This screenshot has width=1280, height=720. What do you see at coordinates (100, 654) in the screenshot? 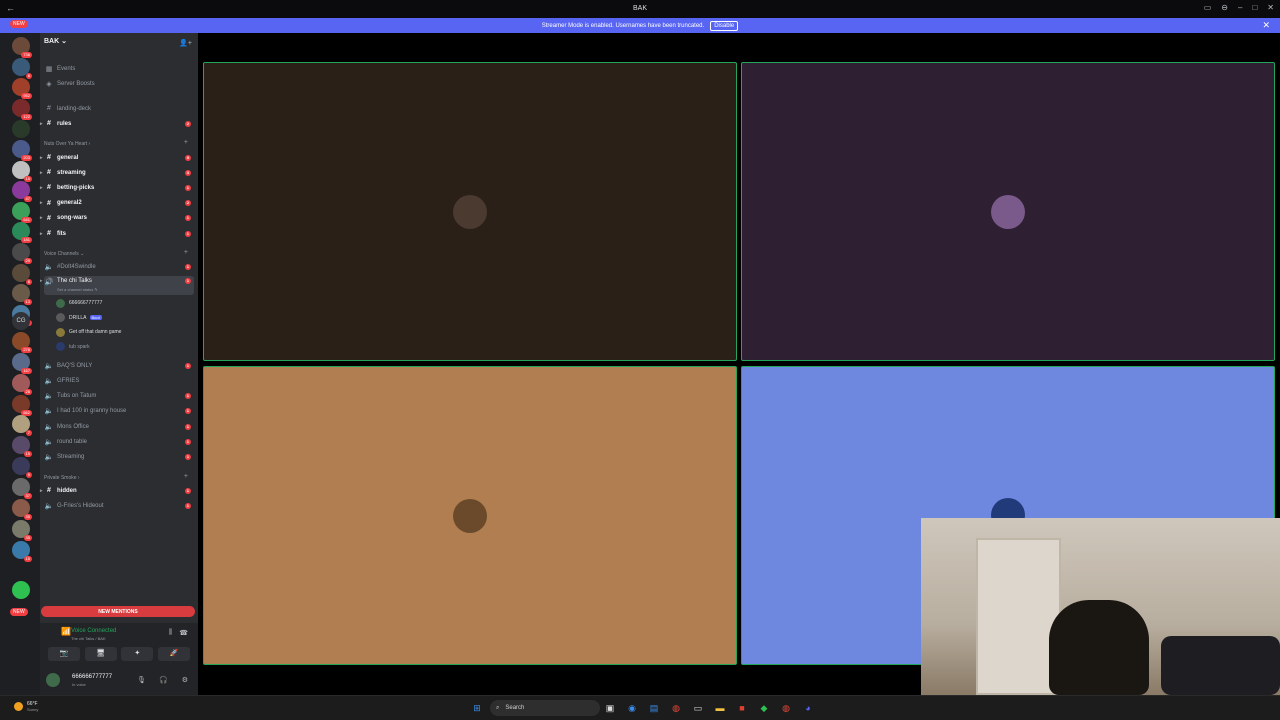
I see `screen-share-button: 🖥` at bounding box center [100, 654].